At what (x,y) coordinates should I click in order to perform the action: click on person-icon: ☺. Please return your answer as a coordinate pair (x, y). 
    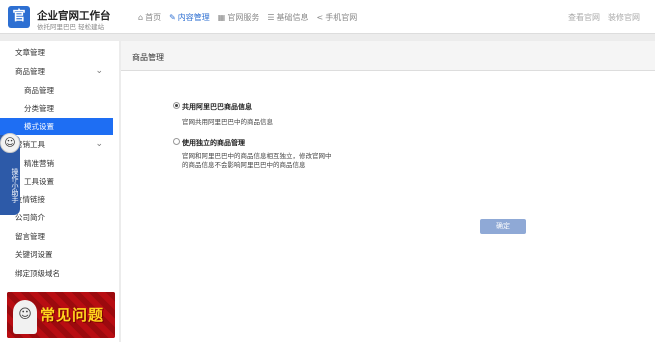
    Looking at the image, I should click on (25, 317).